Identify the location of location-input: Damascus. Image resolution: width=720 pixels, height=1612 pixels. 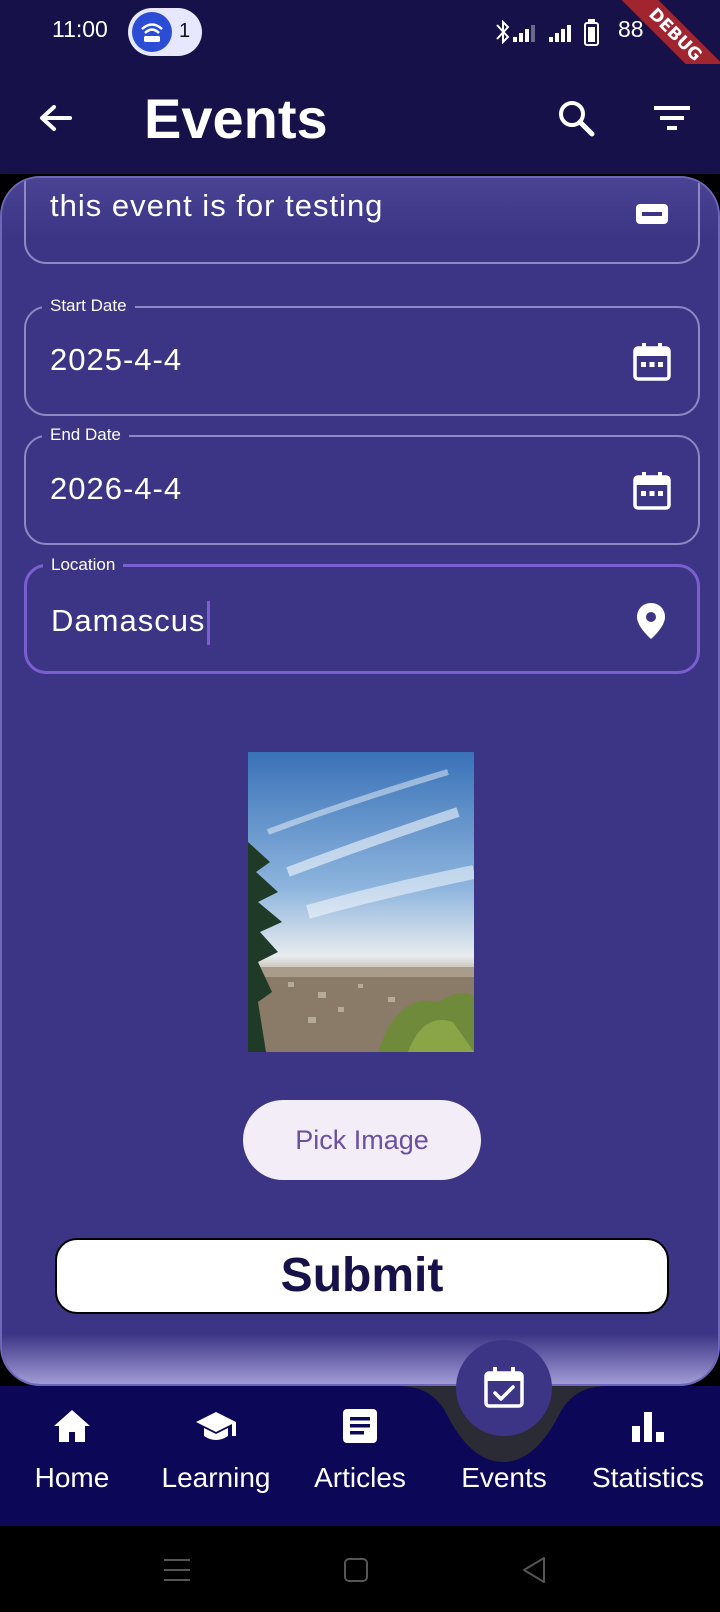
(131, 623).